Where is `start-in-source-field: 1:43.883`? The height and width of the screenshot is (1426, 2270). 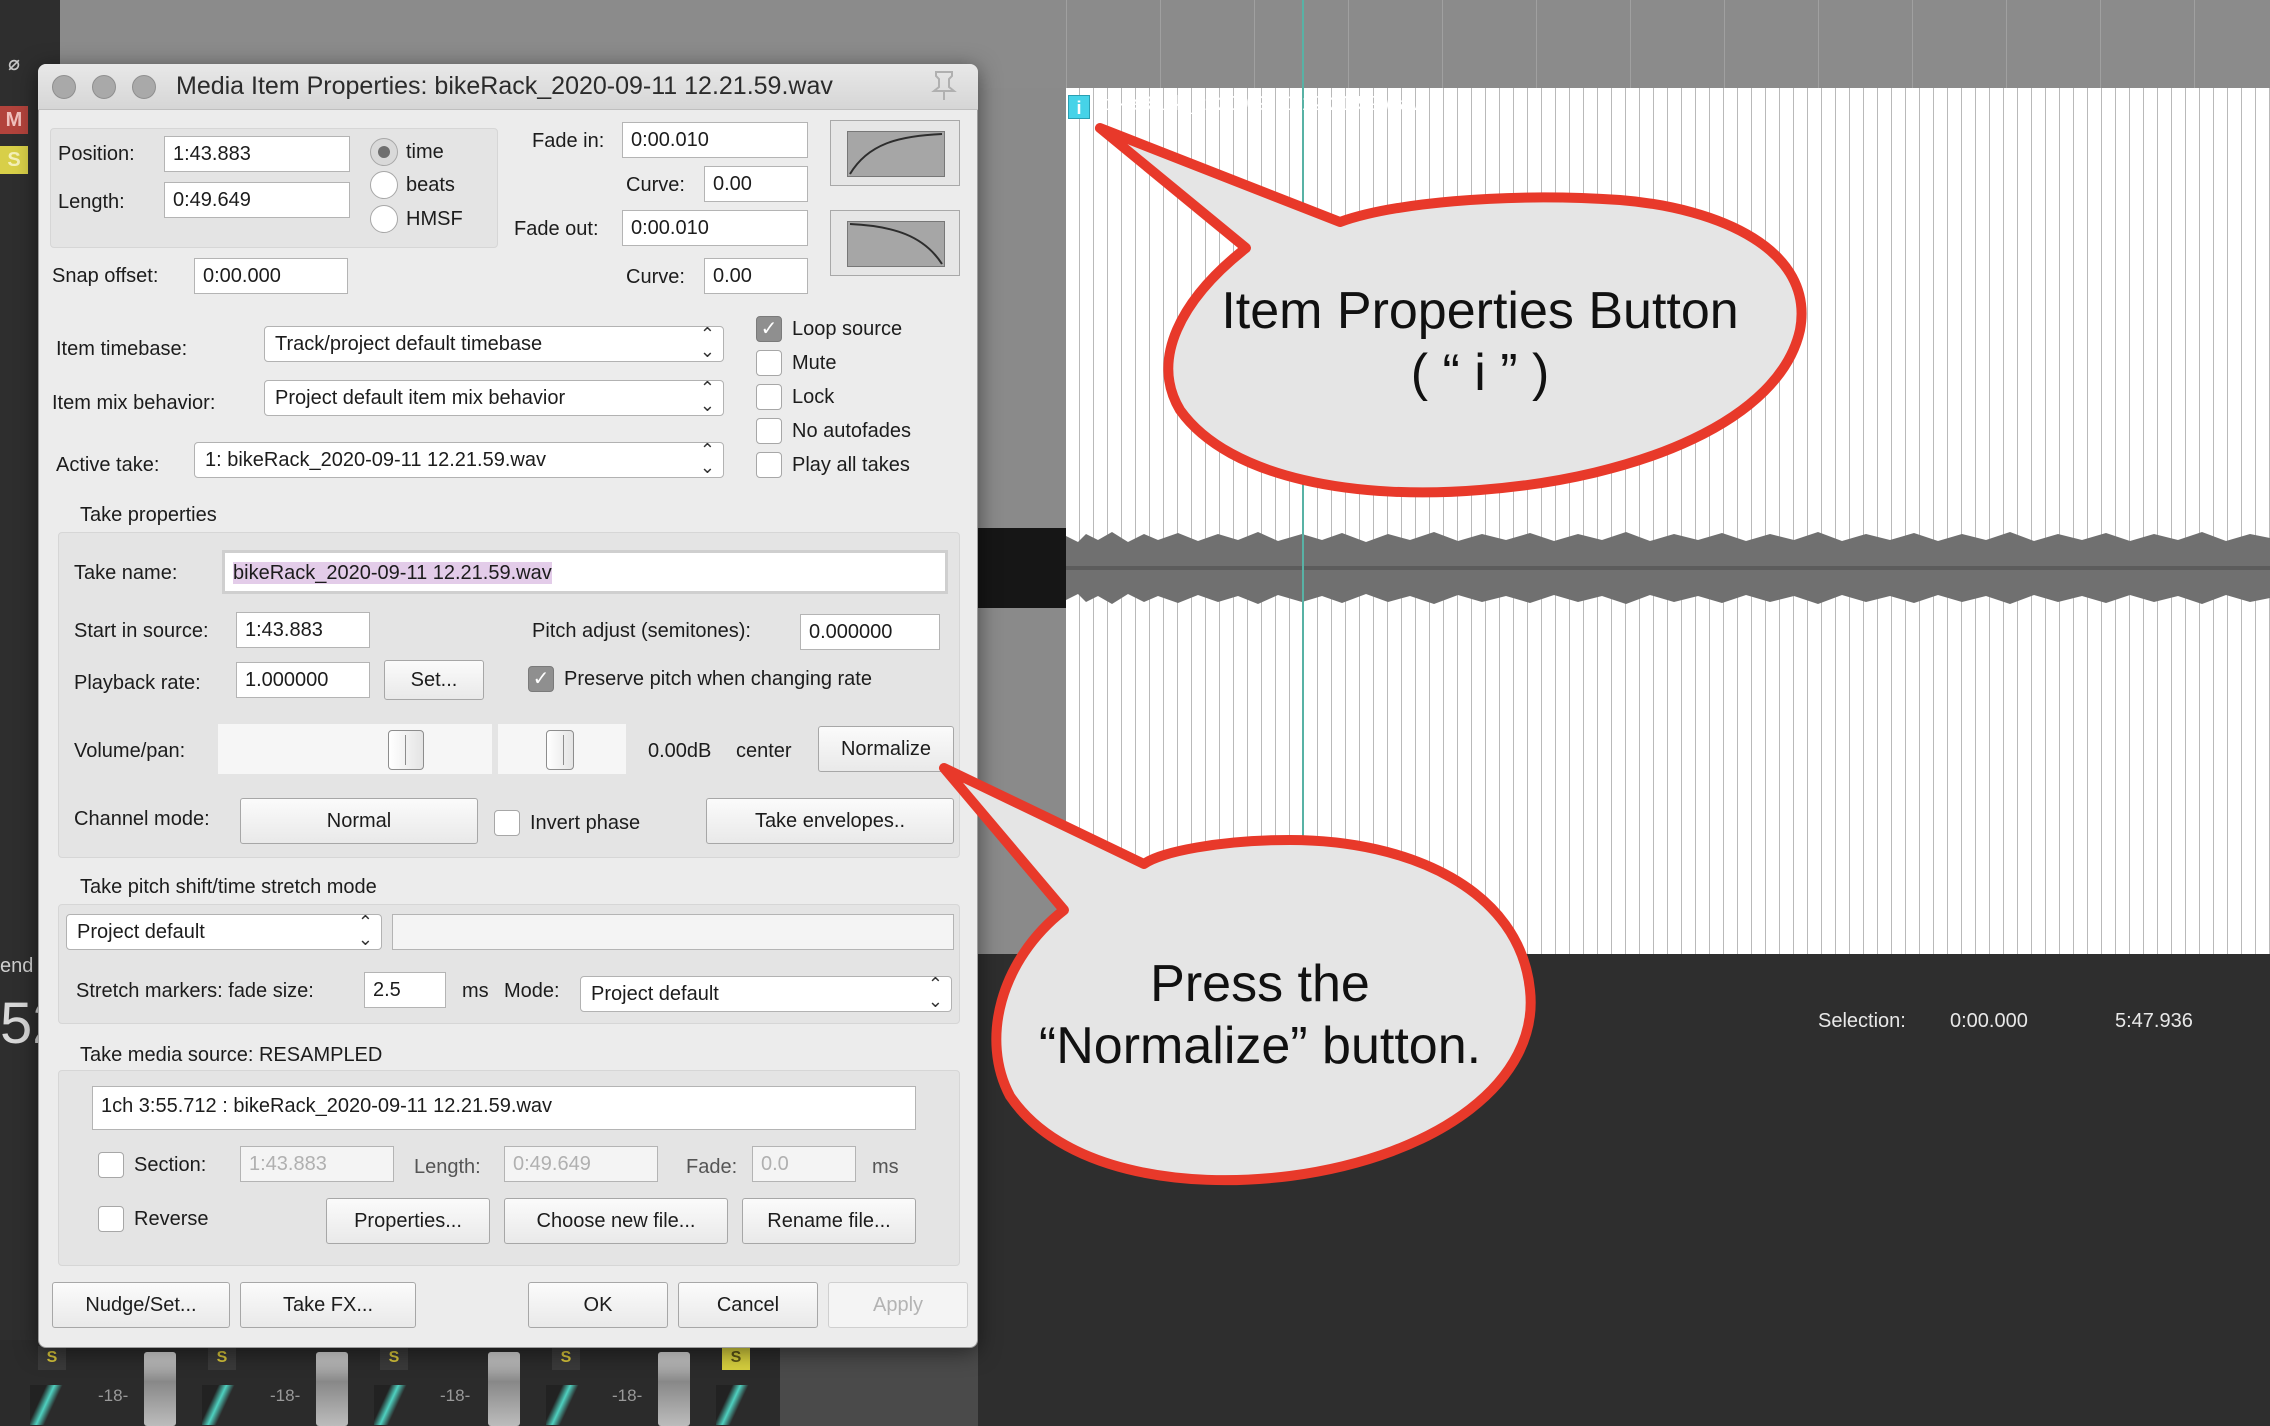 start-in-source-field: 1:43.883 is located at coordinates (303, 630).